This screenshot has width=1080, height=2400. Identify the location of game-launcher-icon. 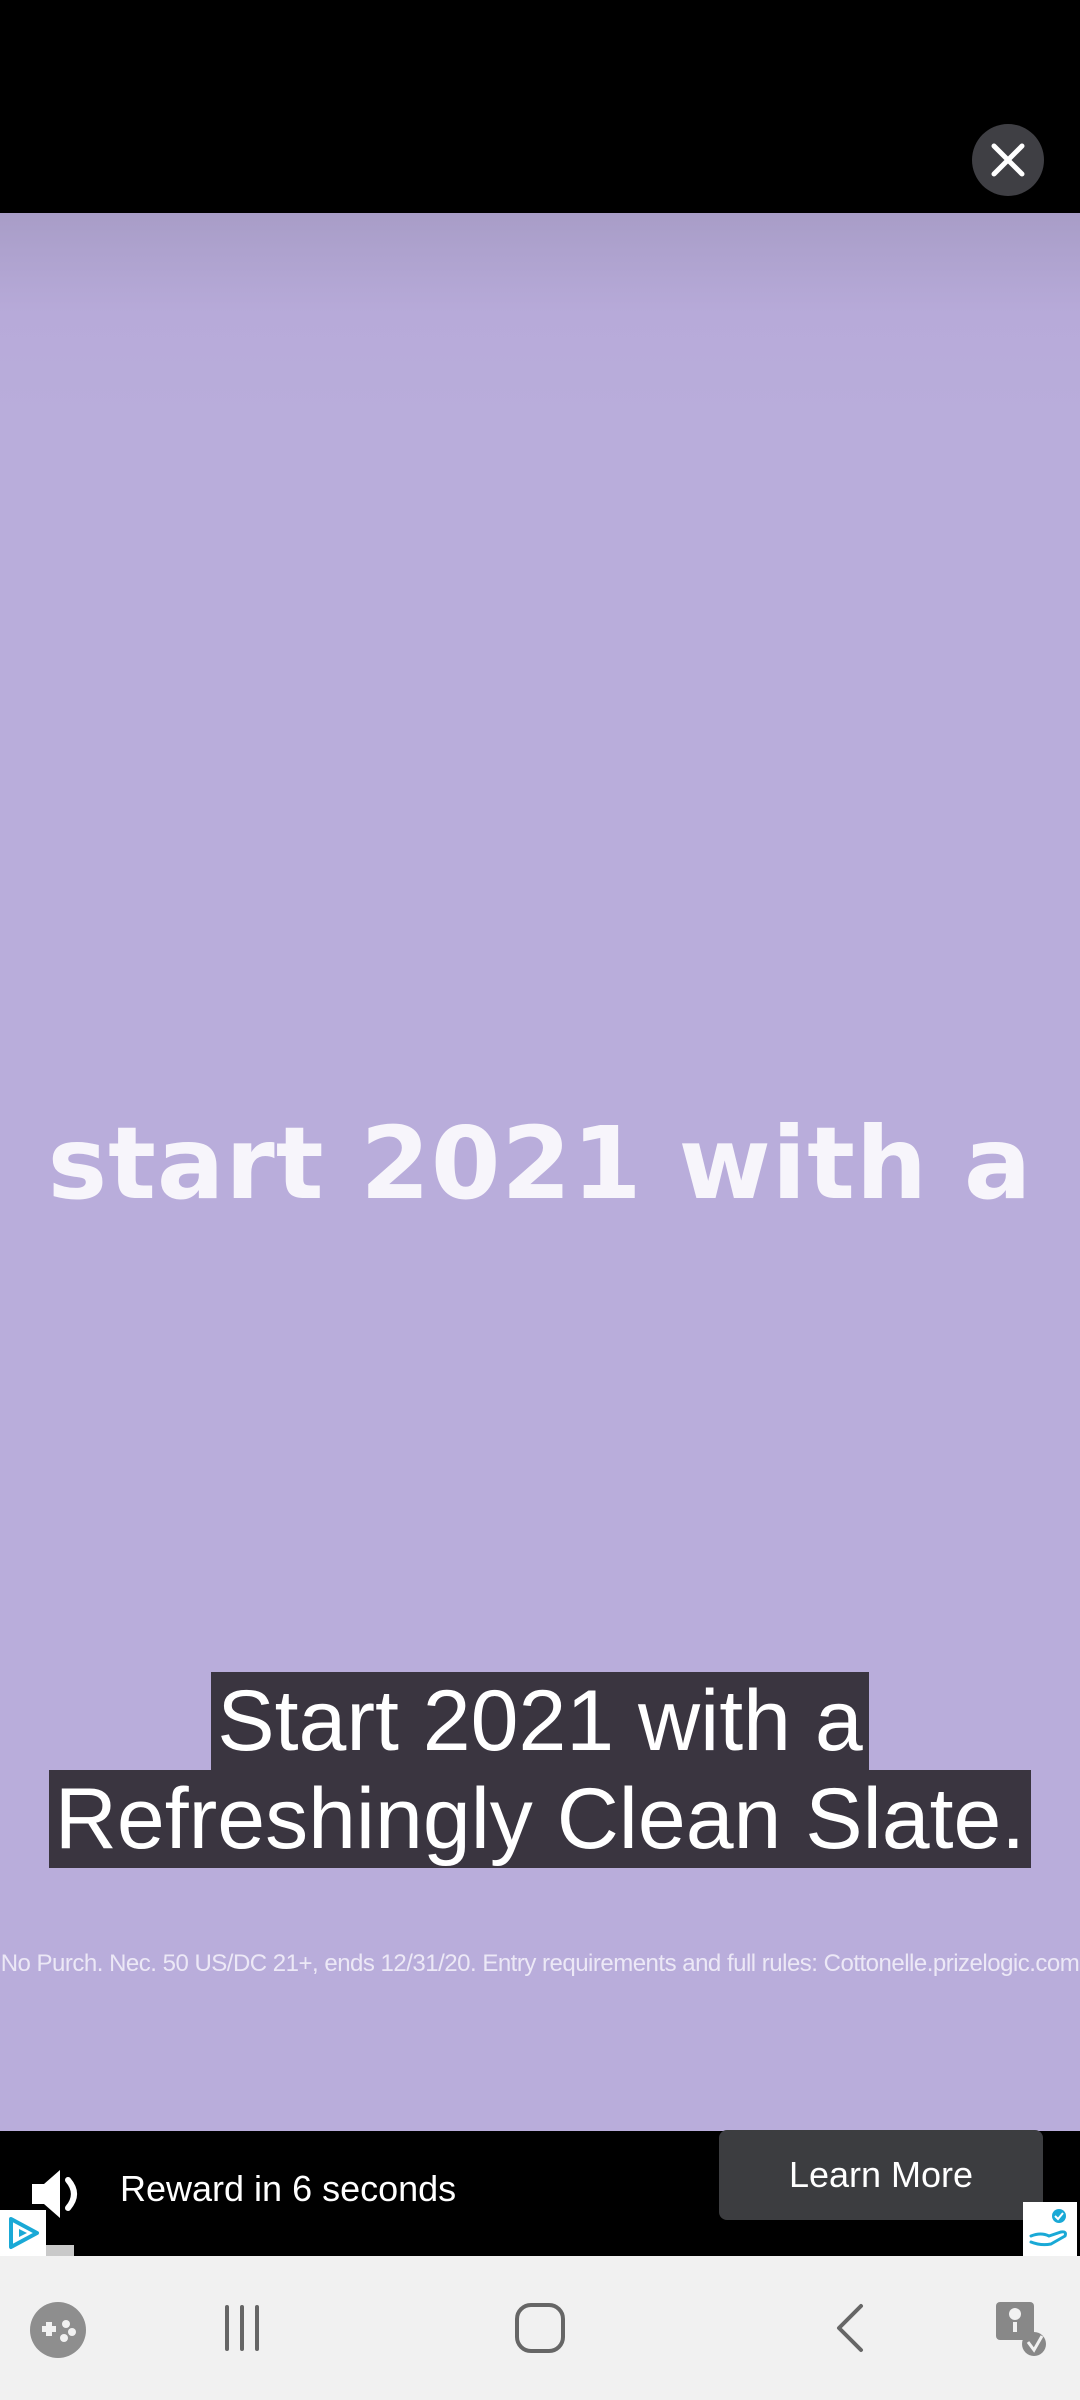
(58, 2330).